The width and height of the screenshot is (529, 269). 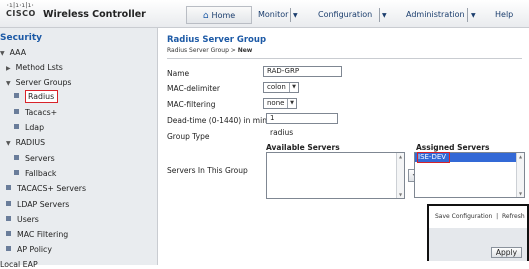 What do you see at coordinates (433, 157) in the screenshot?
I see `highlight-box` at bounding box center [433, 157].